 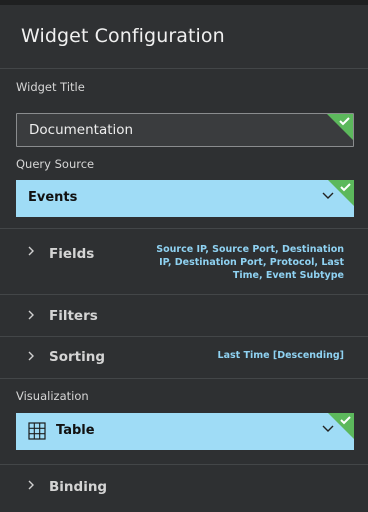 I want to click on widget-title-input: Documentation, so click(x=185, y=130).